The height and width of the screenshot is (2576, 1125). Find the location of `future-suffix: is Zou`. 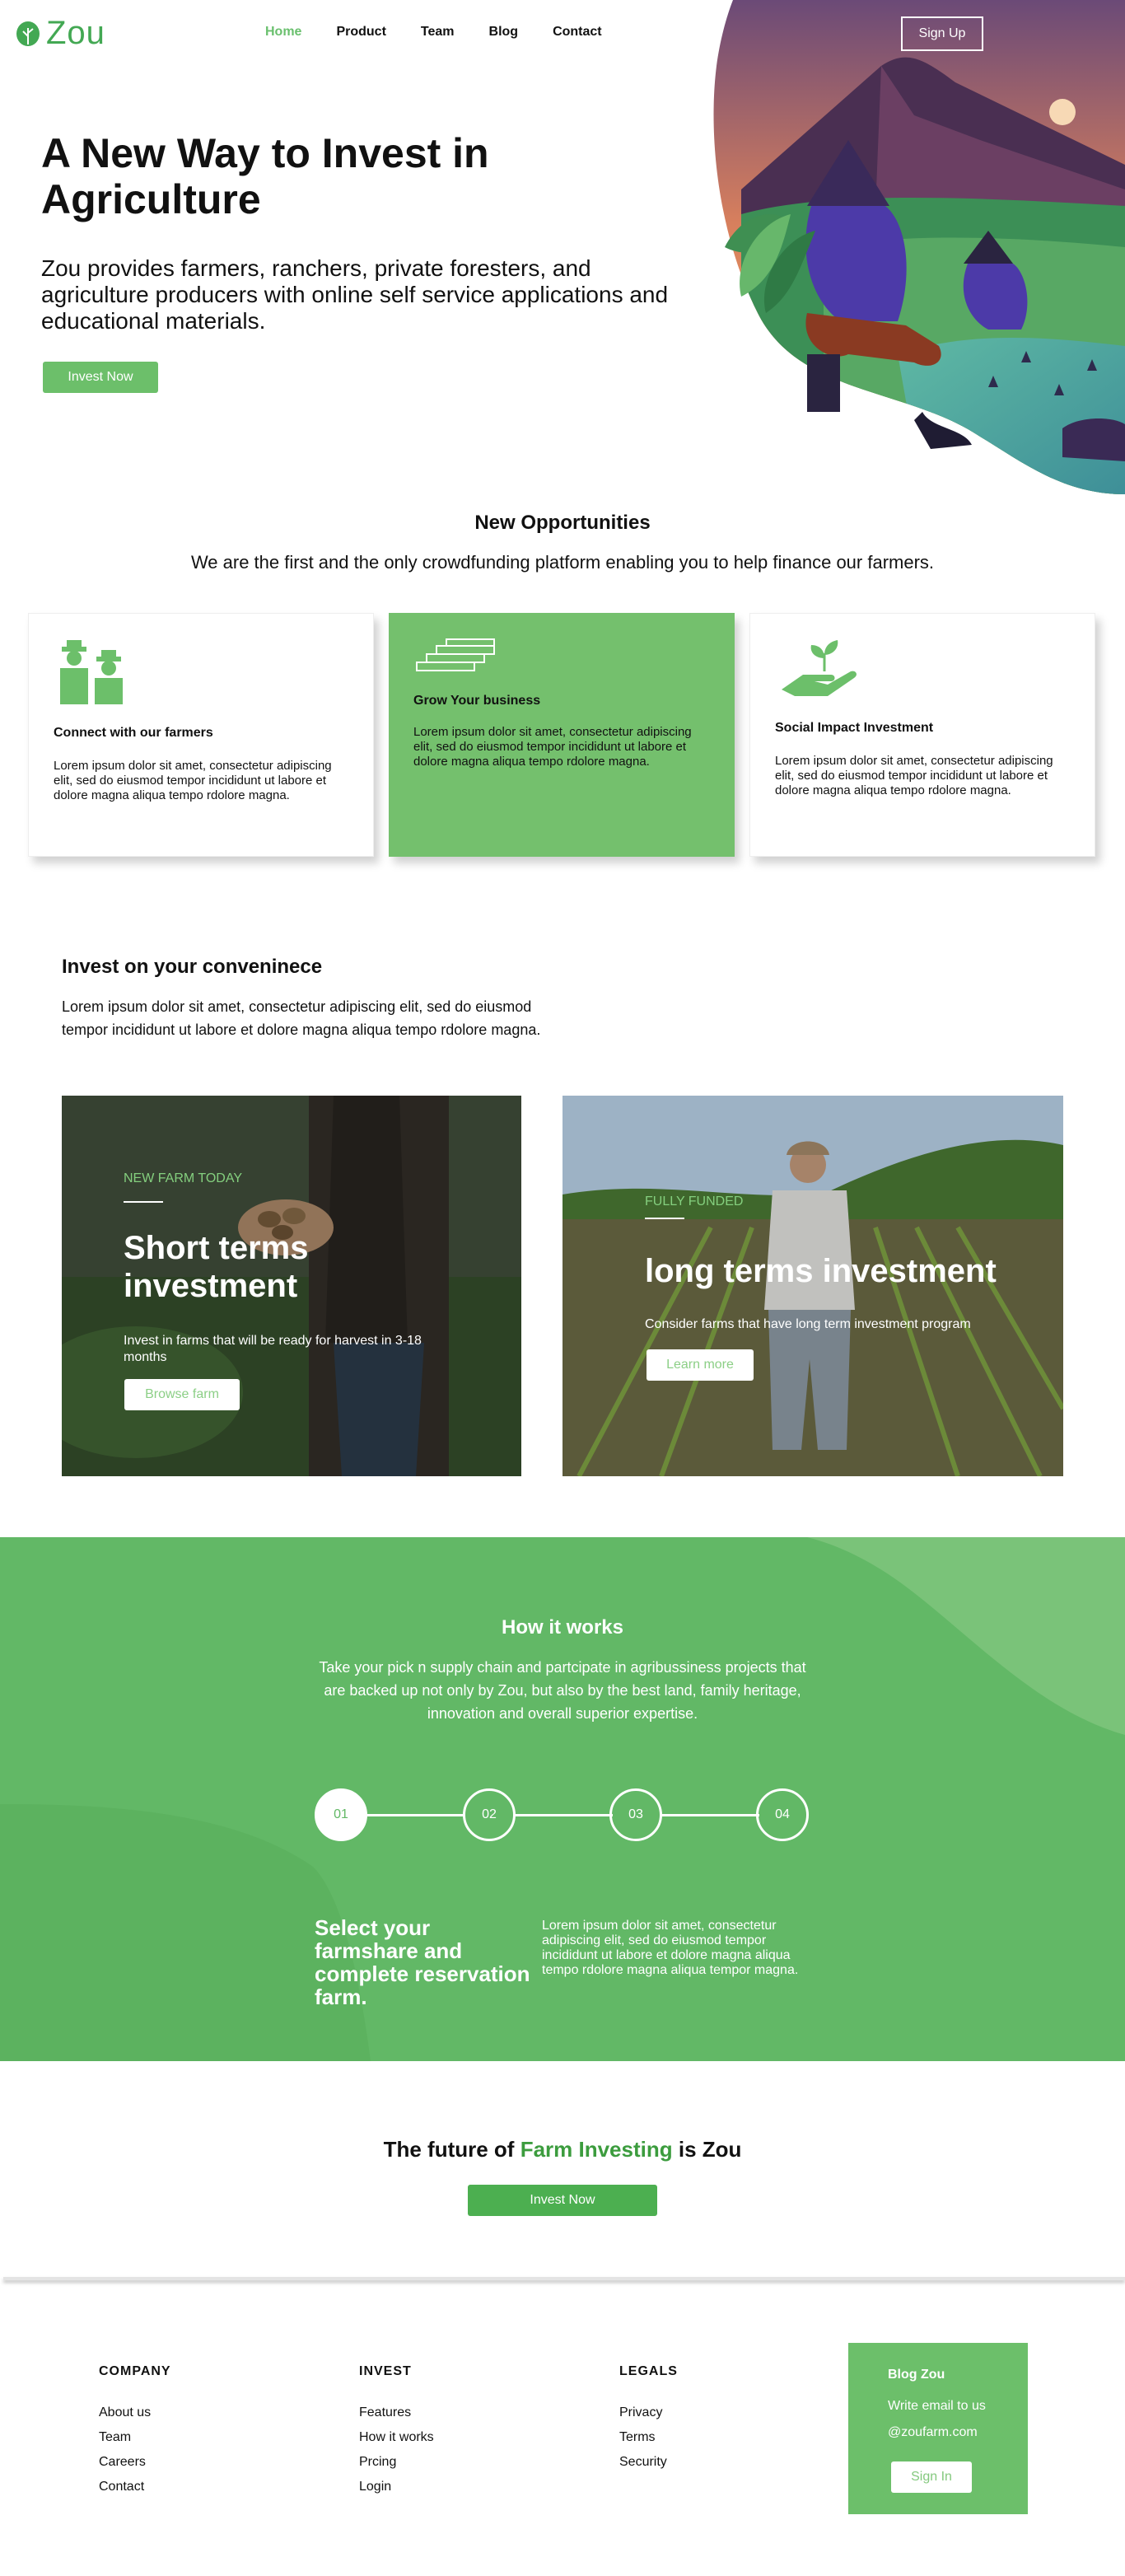

future-suffix: is Zou is located at coordinates (707, 2149).